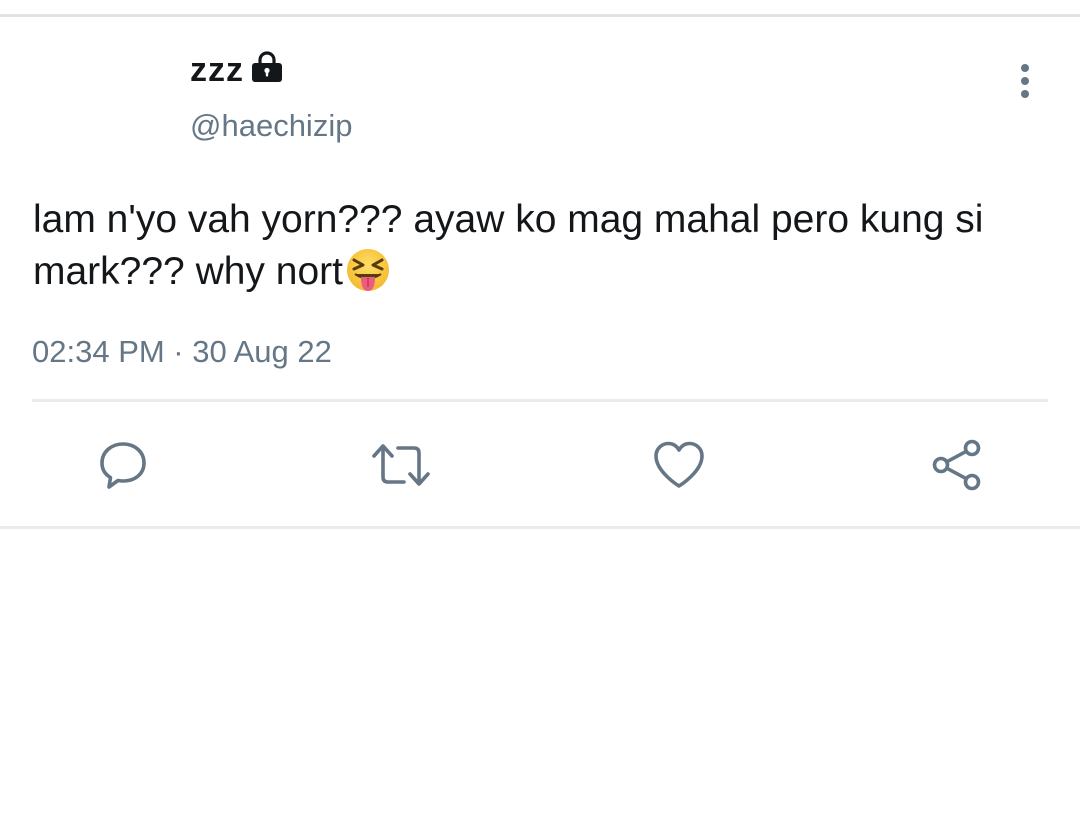 This screenshot has width=1080, height=814. Describe the element at coordinates (367, 270) in the screenshot. I see `squinting-face-with-tongue-icon` at that location.